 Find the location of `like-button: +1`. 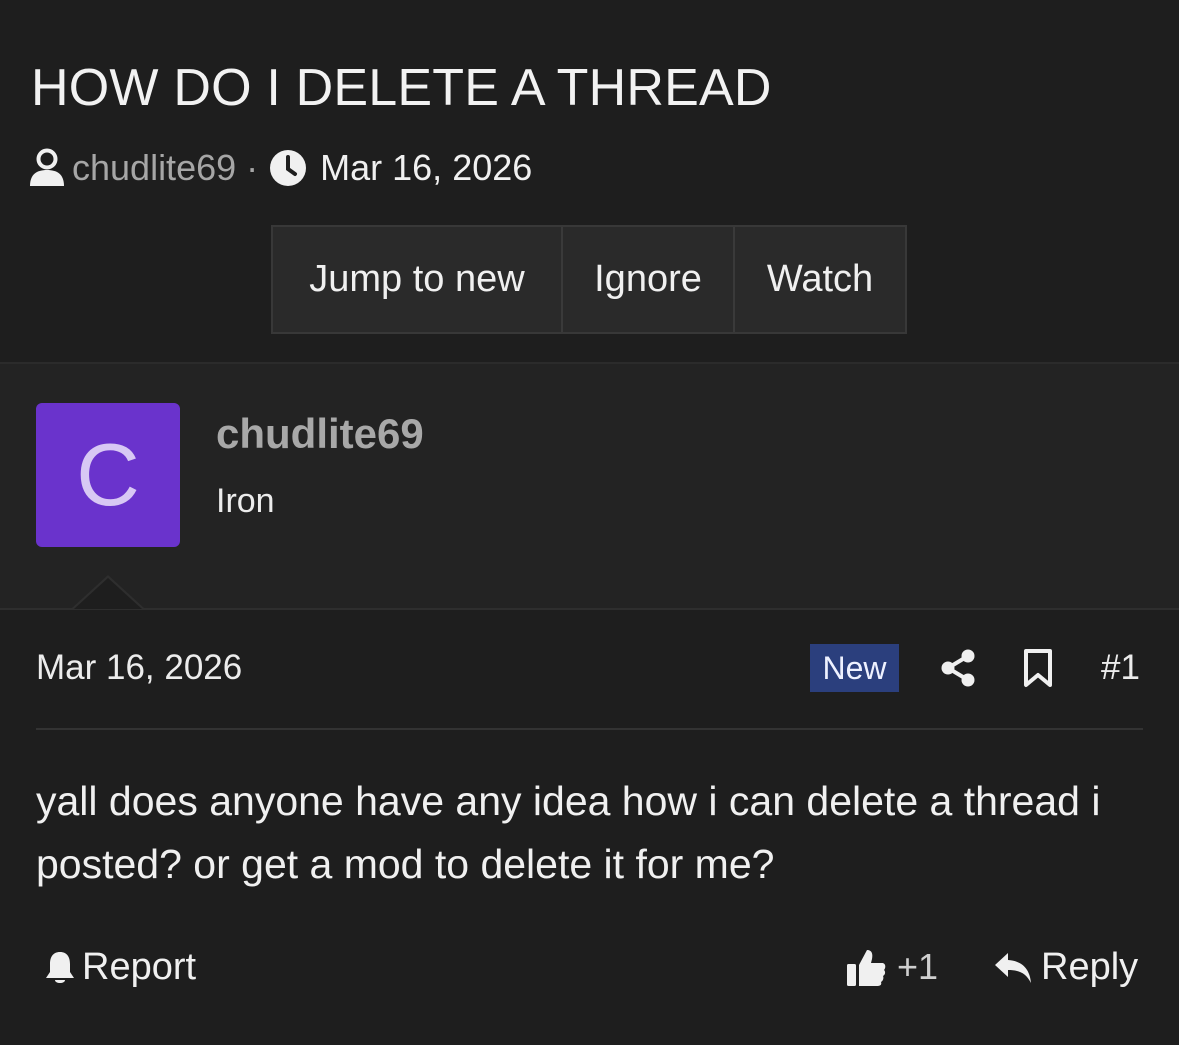

like-button: +1 is located at coordinates (891, 967).